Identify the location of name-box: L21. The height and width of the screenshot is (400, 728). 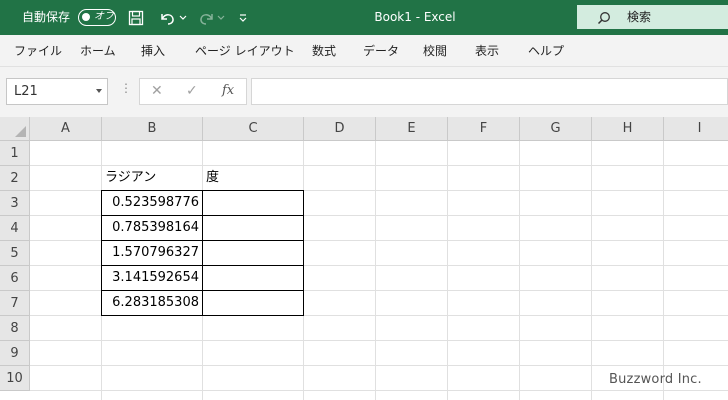
(57, 91).